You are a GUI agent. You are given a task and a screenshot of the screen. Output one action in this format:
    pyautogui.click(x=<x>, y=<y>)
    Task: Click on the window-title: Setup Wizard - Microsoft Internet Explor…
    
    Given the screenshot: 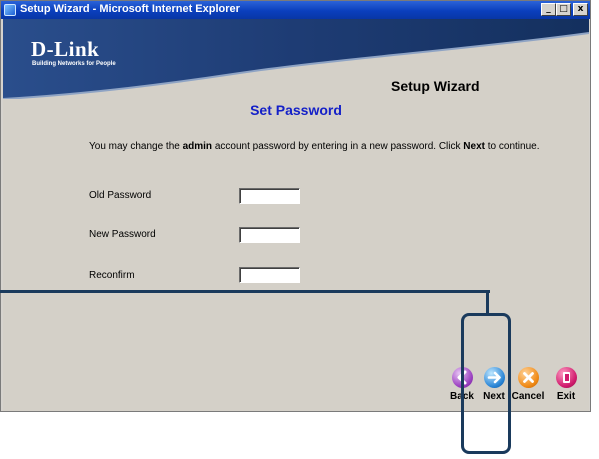 What is the action you would take?
    pyautogui.click(x=130, y=9)
    